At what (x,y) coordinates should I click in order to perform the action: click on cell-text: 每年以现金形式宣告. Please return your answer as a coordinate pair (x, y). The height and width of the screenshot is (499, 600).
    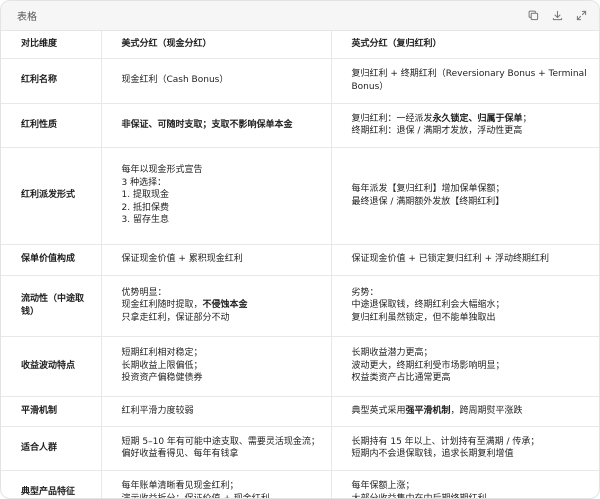
    Looking at the image, I should click on (162, 170).